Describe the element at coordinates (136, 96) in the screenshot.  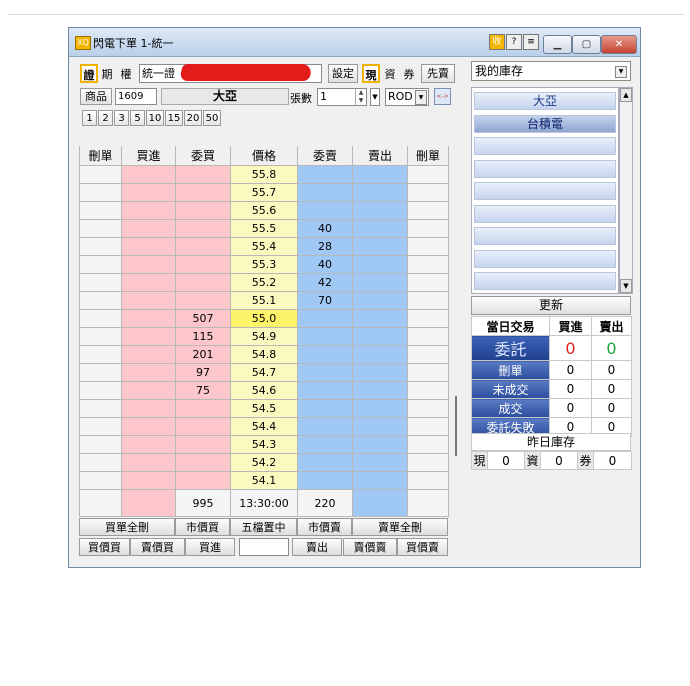
I see `product-code-input: 1609` at that location.